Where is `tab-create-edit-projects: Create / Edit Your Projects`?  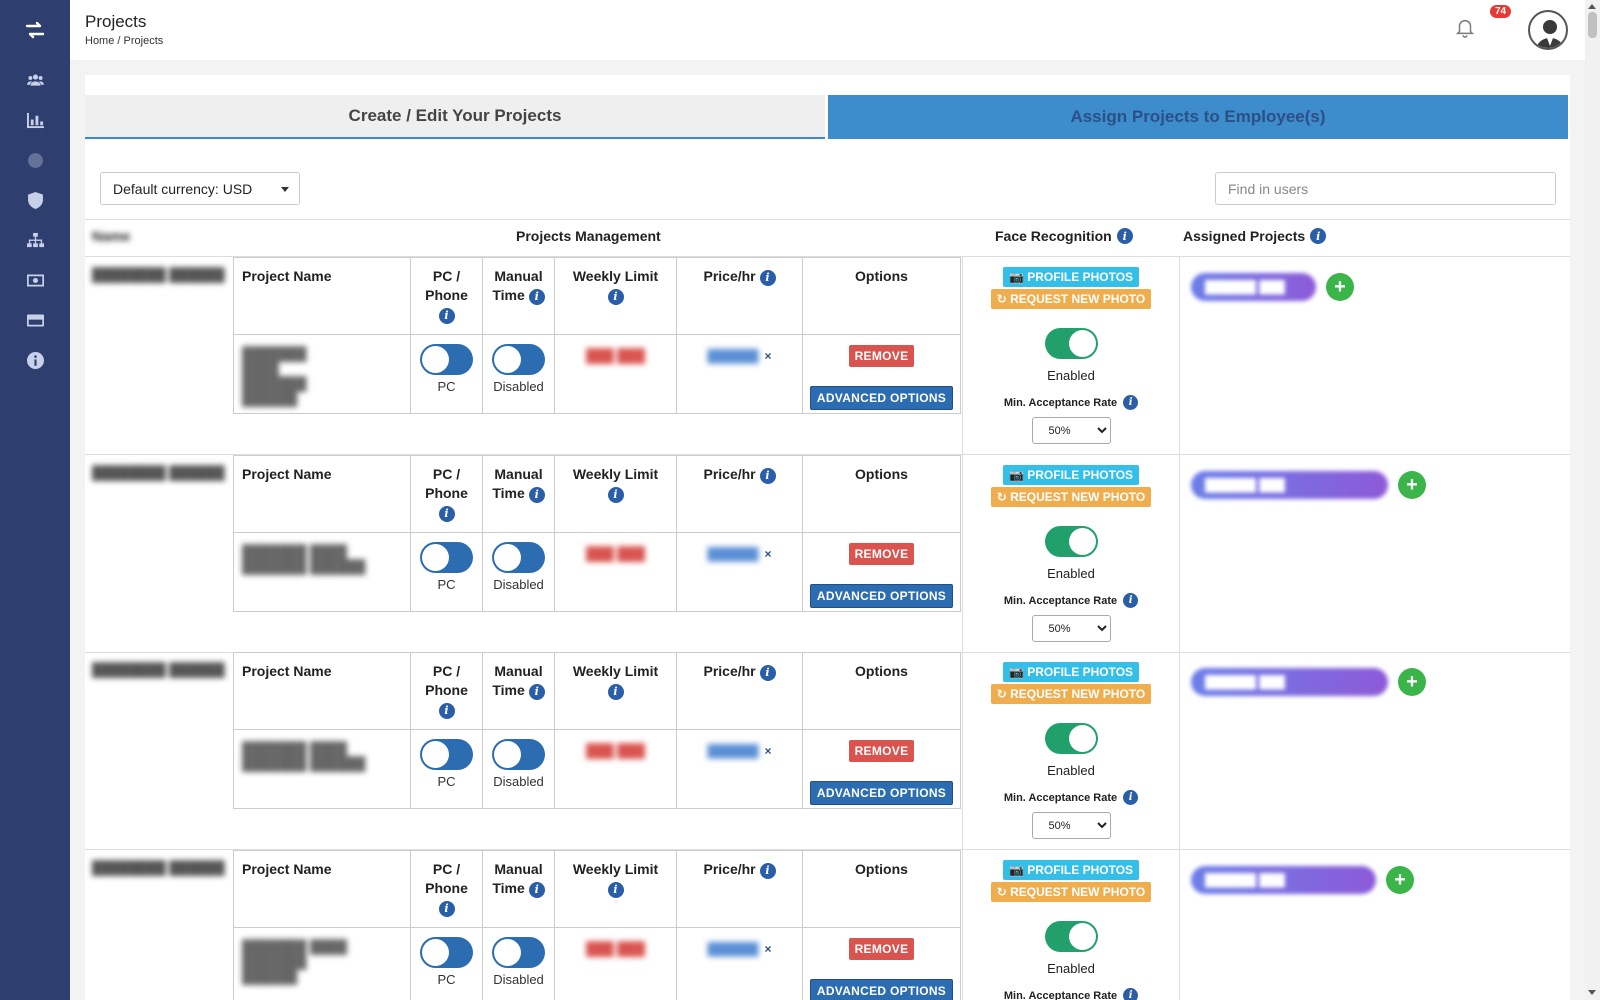
tab-create-edit-projects: Create / Edit Your Projects is located at coordinates (455, 117).